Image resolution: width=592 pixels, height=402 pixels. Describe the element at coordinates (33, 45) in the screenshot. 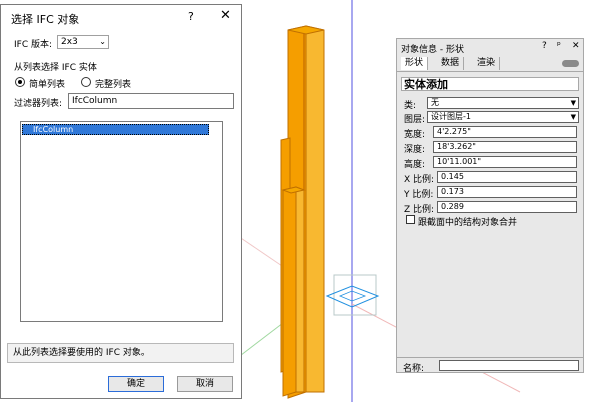

I see `ifc-version-label: IFC 版本:` at that location.